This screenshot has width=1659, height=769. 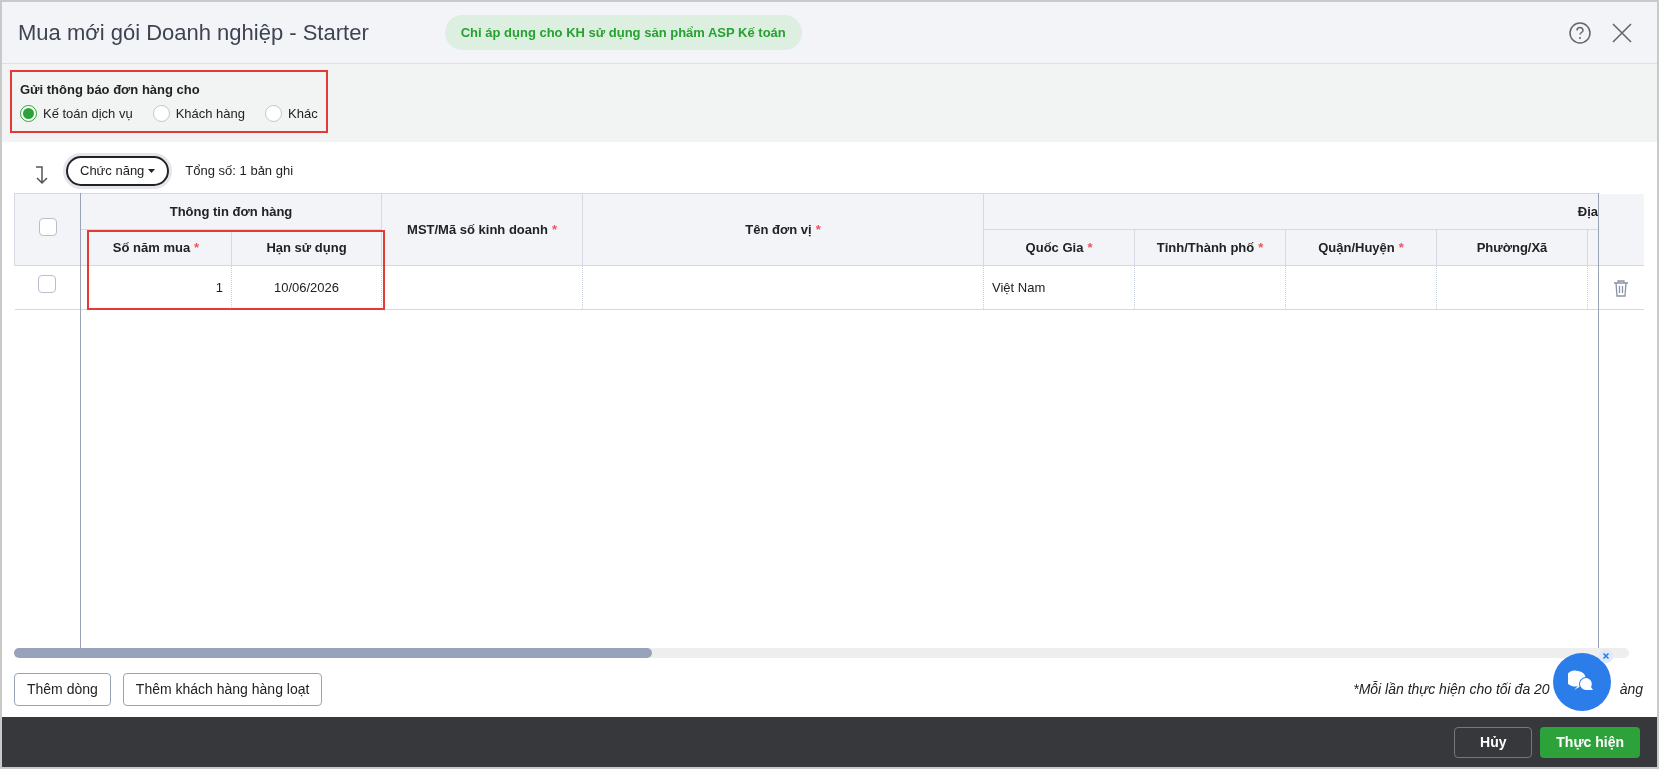 What do you see at coordinates (333, 653) in the screenshot?
I see `scrollbar-thumb` at bounding box center [333, 653].